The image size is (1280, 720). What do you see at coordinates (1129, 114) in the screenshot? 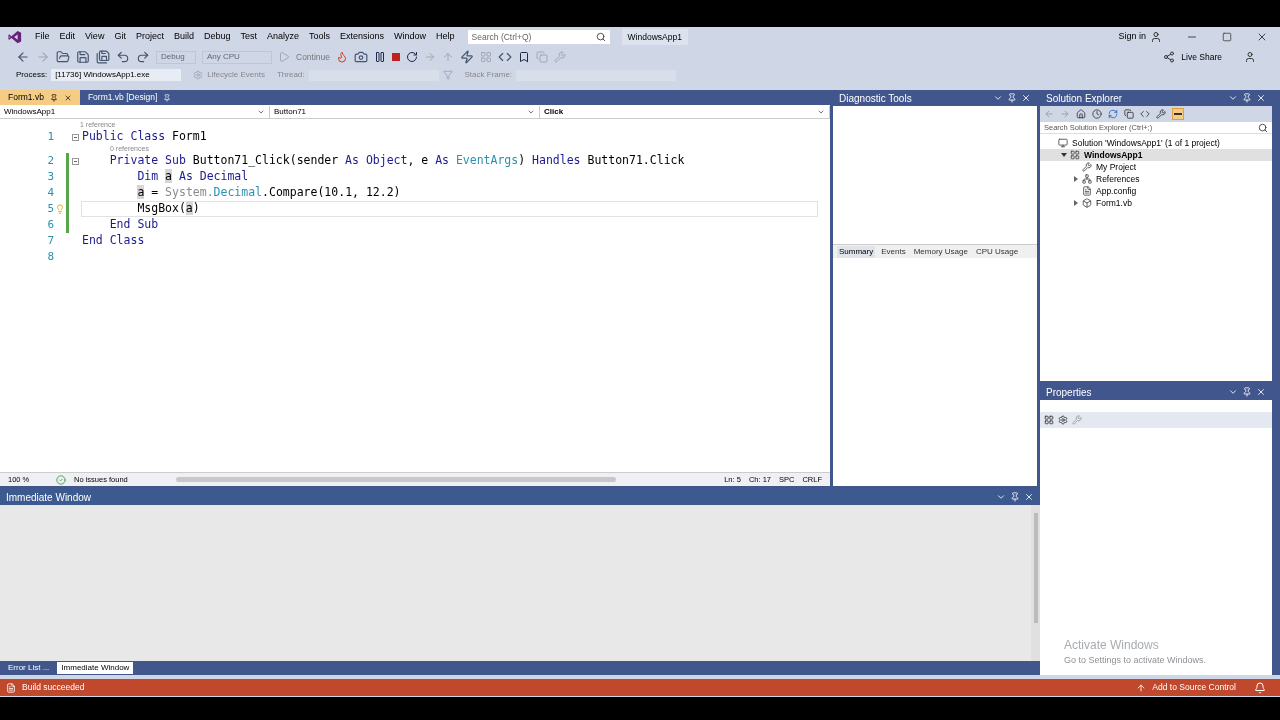
I see `copy-icon` at bounding box center [1129, 114].